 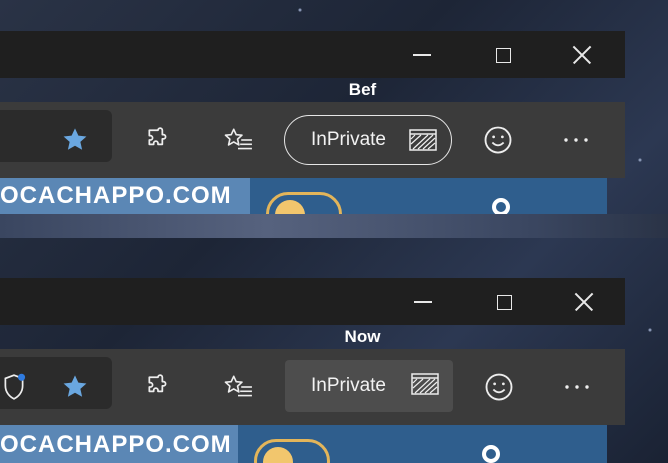 I want to click on tracking-prevention-button, so click(x=18, y=387).